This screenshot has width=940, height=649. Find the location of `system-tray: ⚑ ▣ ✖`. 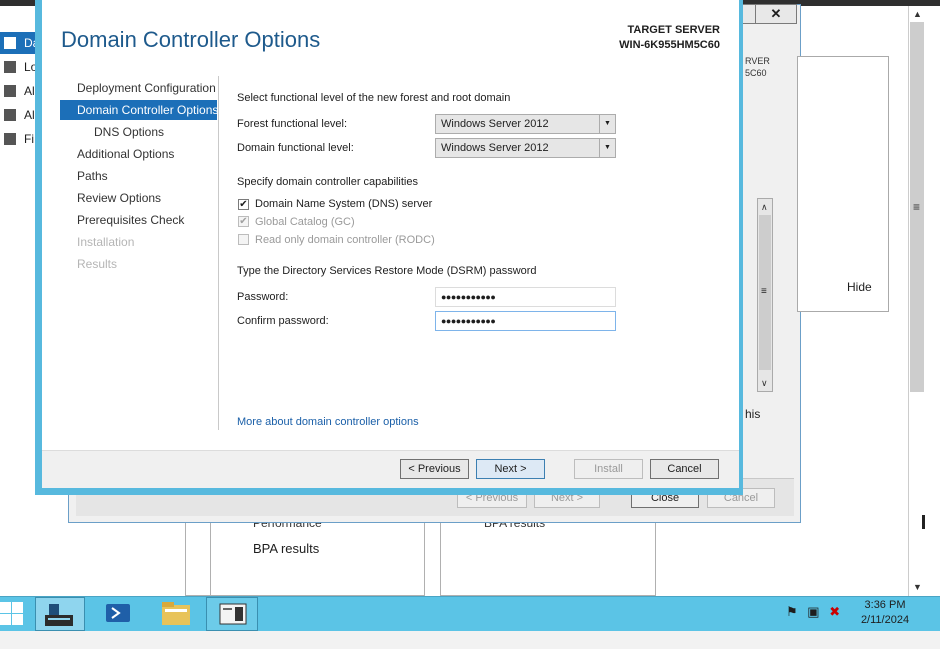

system-tray: ⚑ ▣ ✖ is located at coordinates (813, 612).